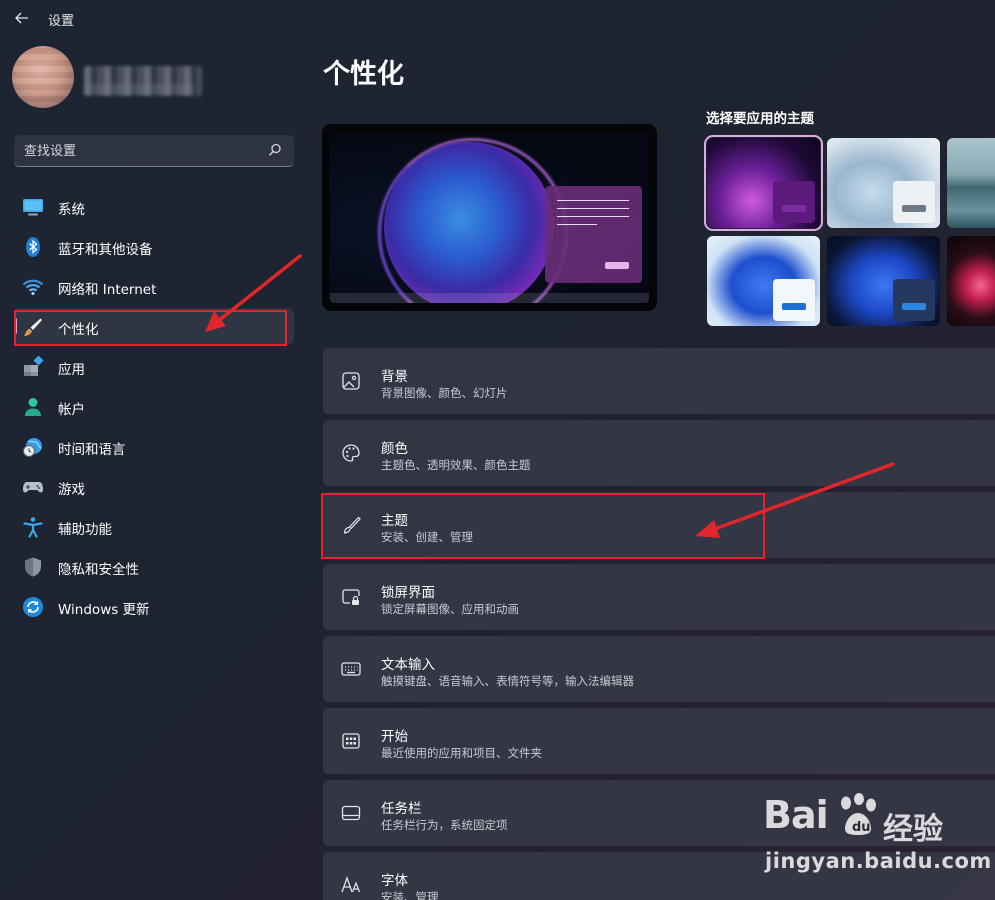 The image size is (995, 900). Describe the element at coordinates (33, 527) in the screenshot. I see `accessibility-icon` at that location.